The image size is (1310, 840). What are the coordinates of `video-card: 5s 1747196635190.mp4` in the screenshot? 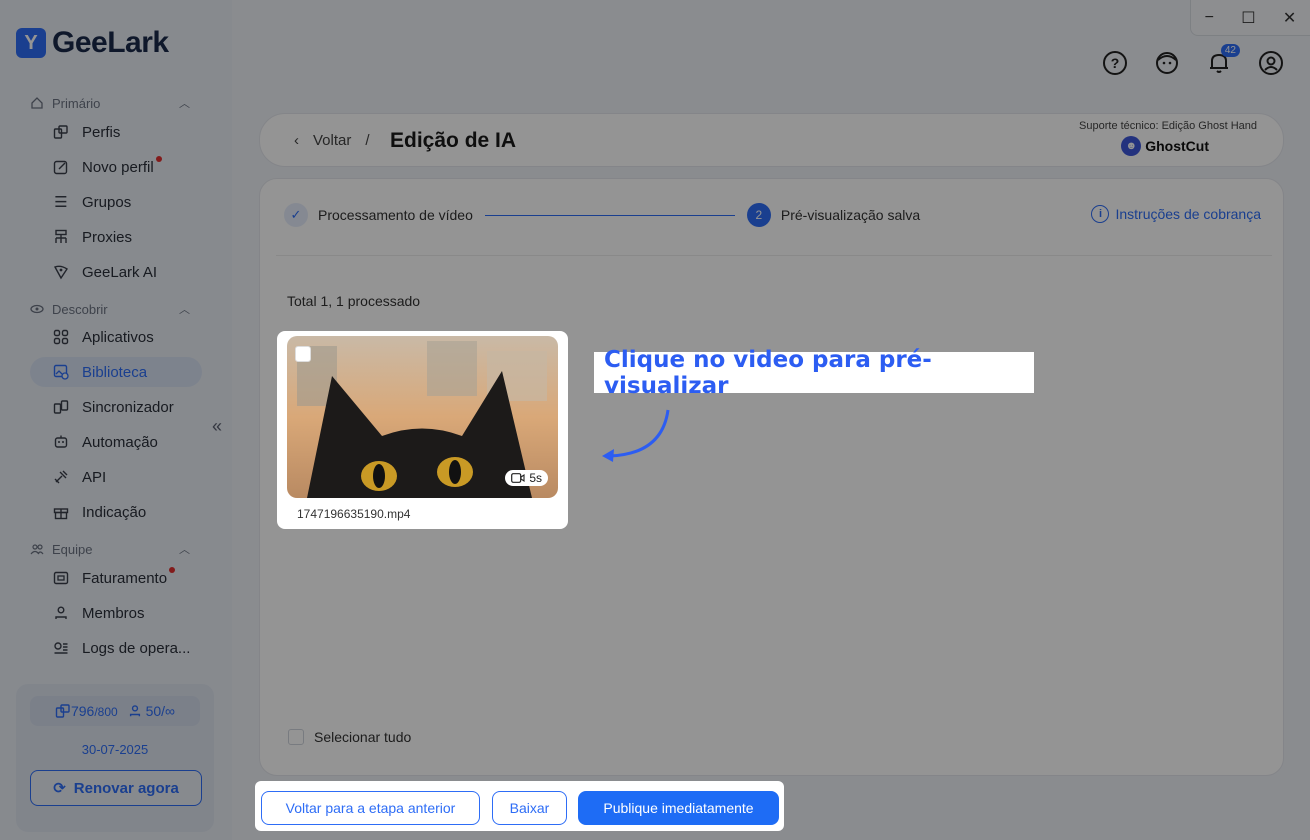 It's located at (422, 430).